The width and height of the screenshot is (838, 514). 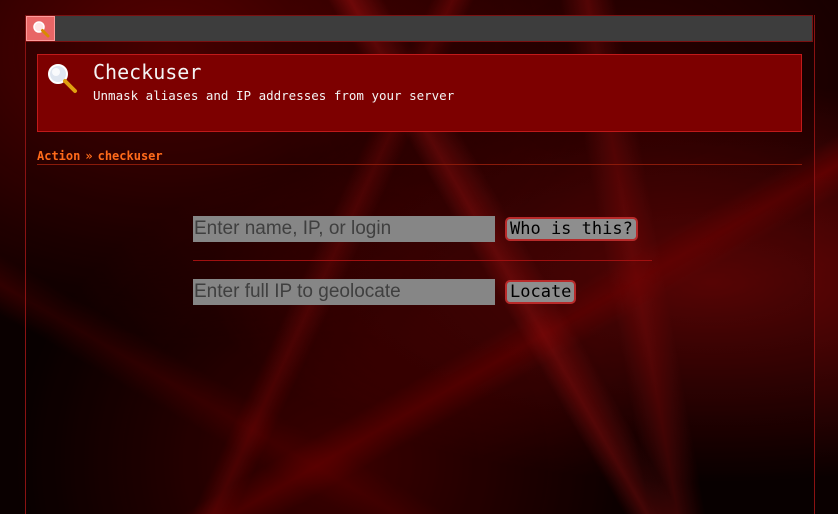 What do you see at coordinates (62, 78) in the screenshot?
I see `magnifier-icon` at bounding box center [62, 78].